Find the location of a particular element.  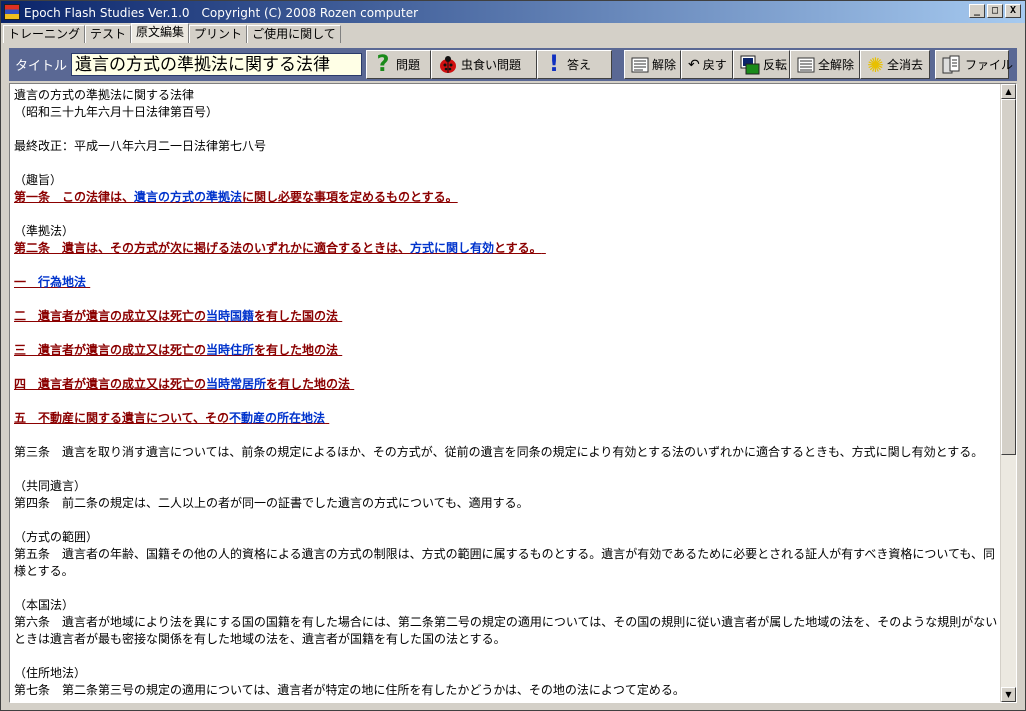

tab-about-usage: ご使用に関して is located at coordinates (294, 34).